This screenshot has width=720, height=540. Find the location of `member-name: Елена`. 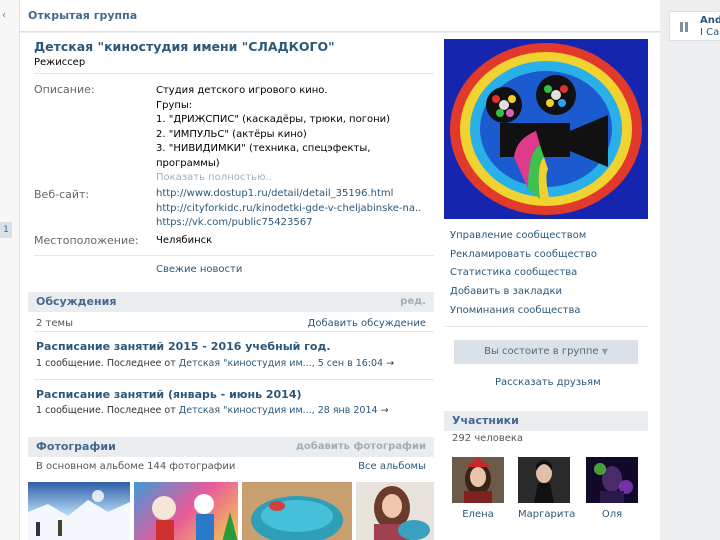

member-name: Елена is located at coordinates (478, 514).